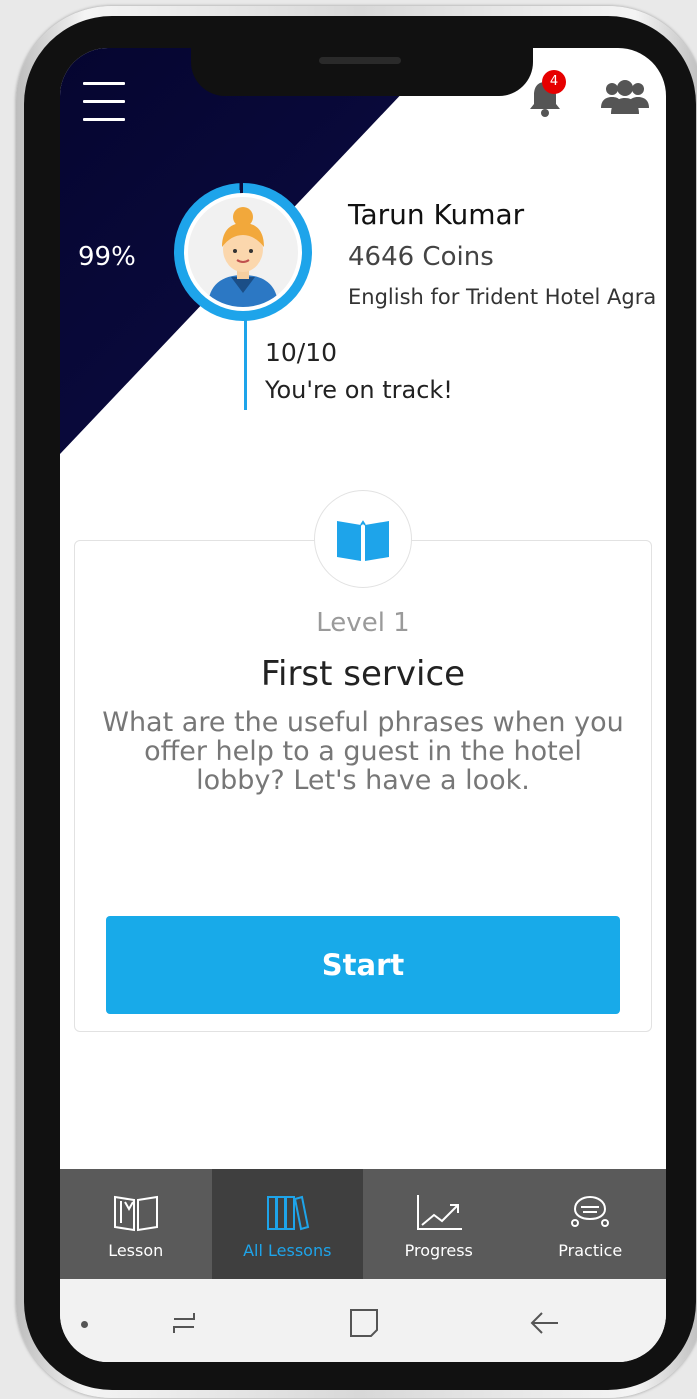 The width and height of the screenshot is (697, 1399). Describe the element at coordinates (243, 257) in the screenshot. I see `avatar-woman-icon` at that location.